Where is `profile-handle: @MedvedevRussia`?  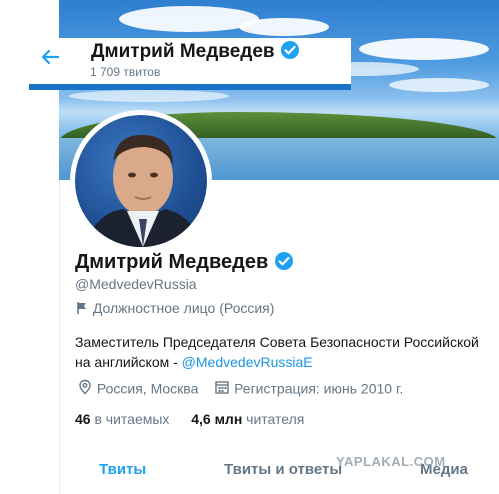
profile-handle: @MedvedevRussia is located at coordinates (136, 284).